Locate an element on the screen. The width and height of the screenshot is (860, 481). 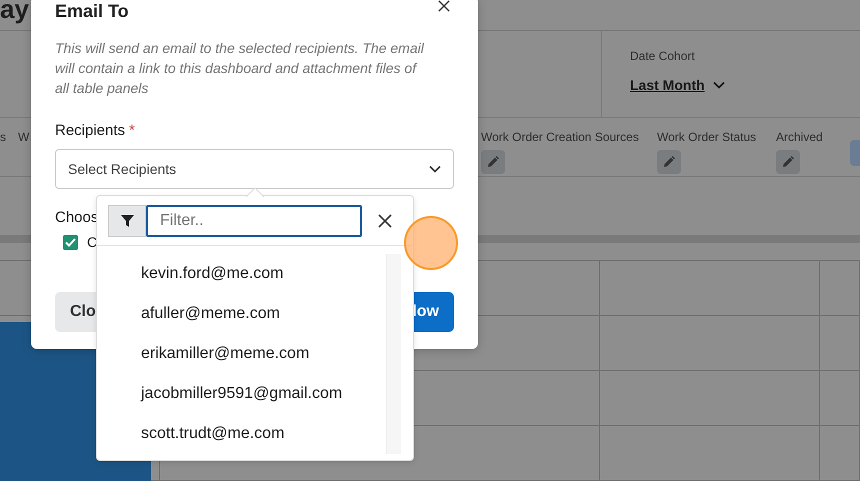
dialog-title: Email To is located at coordinates (92, 11).